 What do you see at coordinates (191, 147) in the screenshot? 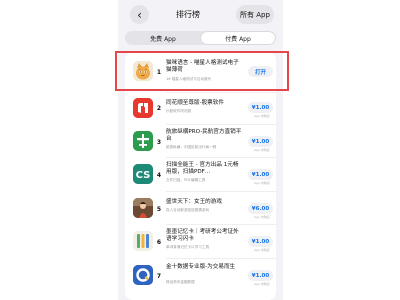
I see `app-subtitle: 航旅纵横，中国民航出行每一程` at bounding box center [191, 147].